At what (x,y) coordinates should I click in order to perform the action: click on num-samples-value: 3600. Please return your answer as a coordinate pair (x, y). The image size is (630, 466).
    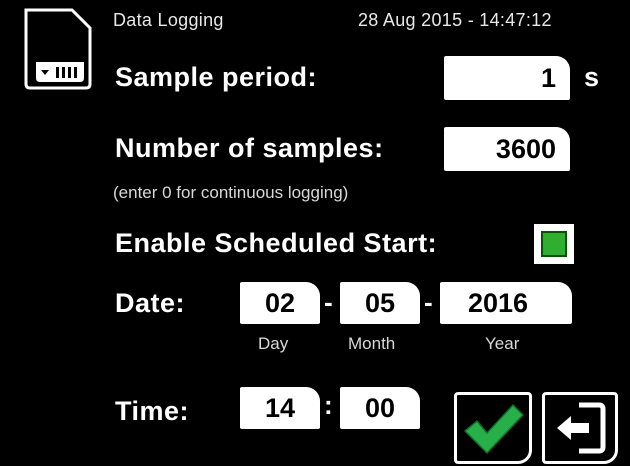
    Looking at the image, I should click on (525, 148).